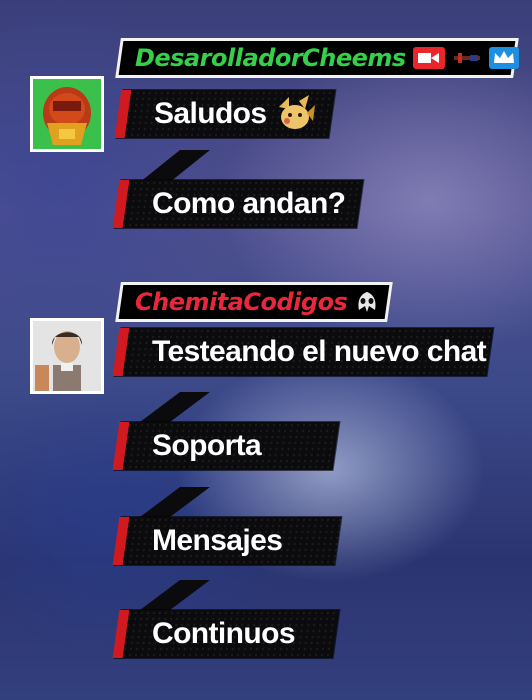  I want to click on message-bubble: Soporta, so click(227, 446).